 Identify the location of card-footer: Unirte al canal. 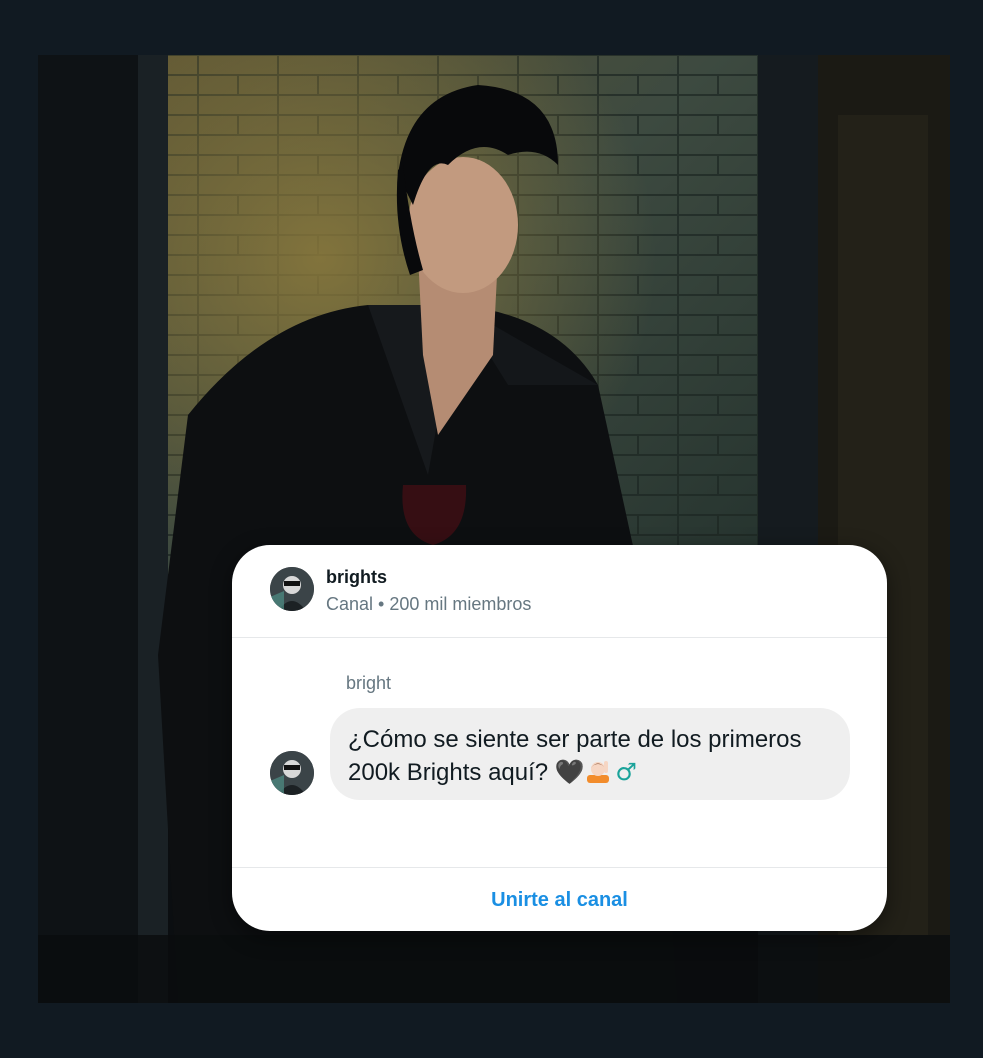
(559, 899).